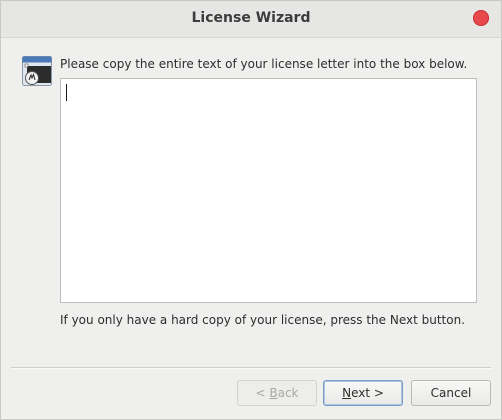  I want to click on next-button: Next >, so click(363, 393).